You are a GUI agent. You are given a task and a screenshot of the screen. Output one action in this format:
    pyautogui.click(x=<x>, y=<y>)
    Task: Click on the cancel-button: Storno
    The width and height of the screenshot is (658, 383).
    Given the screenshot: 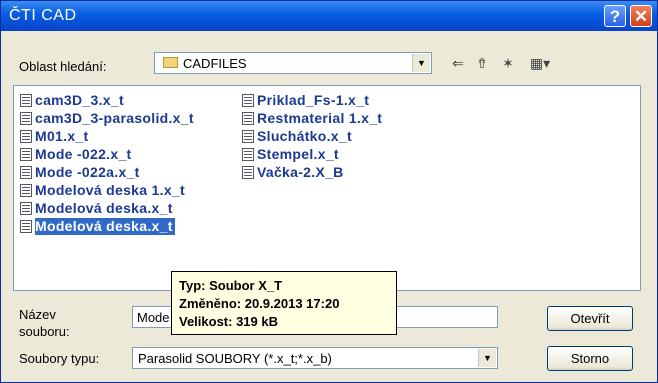 What is the action you would take?
    pyautogui.click(x=590, y=358)
    